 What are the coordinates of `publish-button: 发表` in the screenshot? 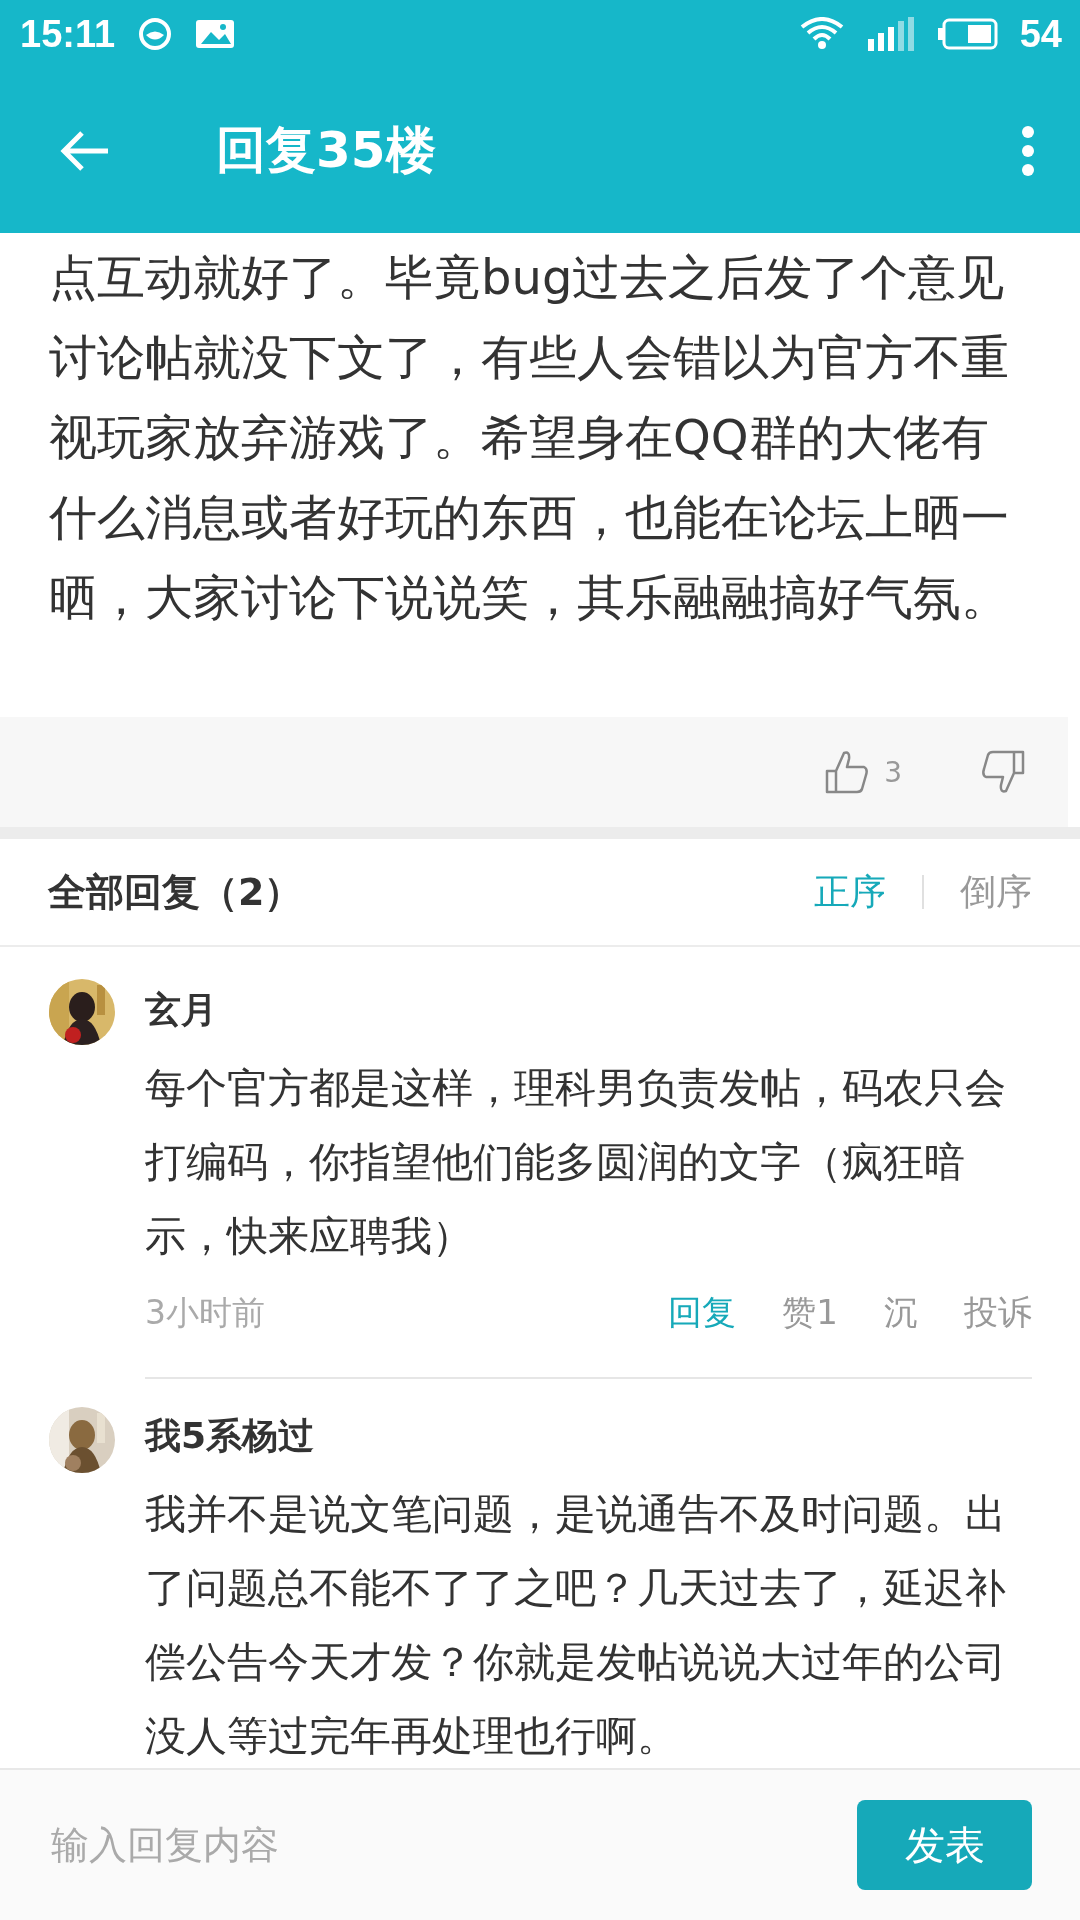 It's located at (944, 1845).